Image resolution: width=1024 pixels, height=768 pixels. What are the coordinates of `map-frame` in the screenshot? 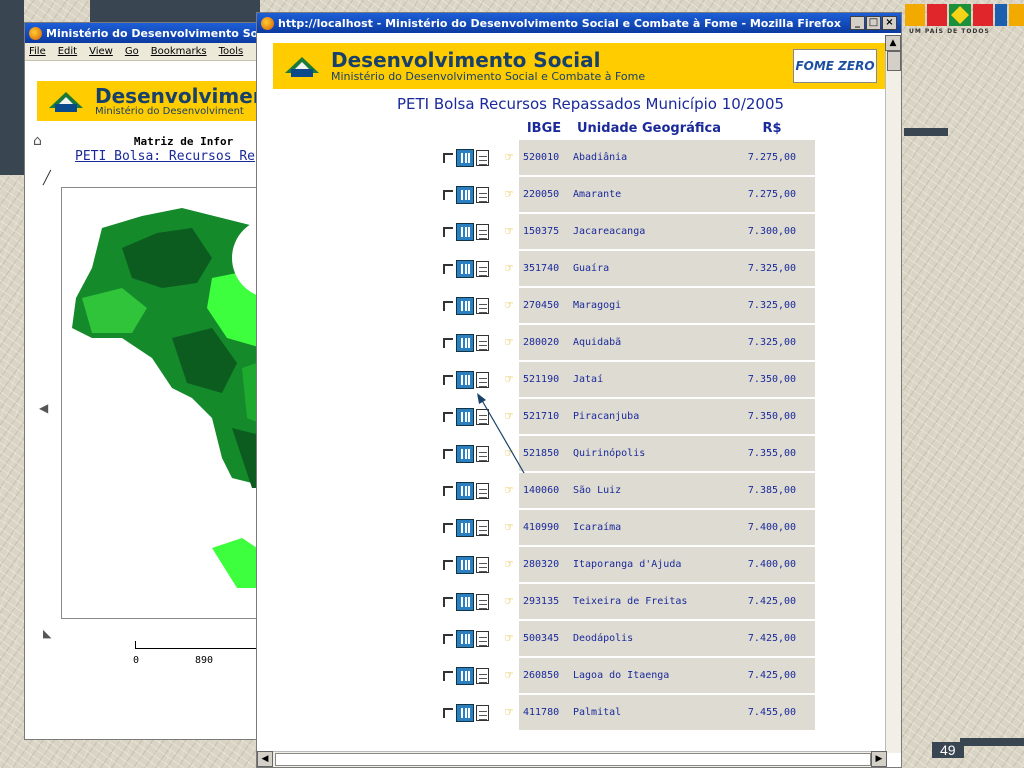 It's located at (162, 403).